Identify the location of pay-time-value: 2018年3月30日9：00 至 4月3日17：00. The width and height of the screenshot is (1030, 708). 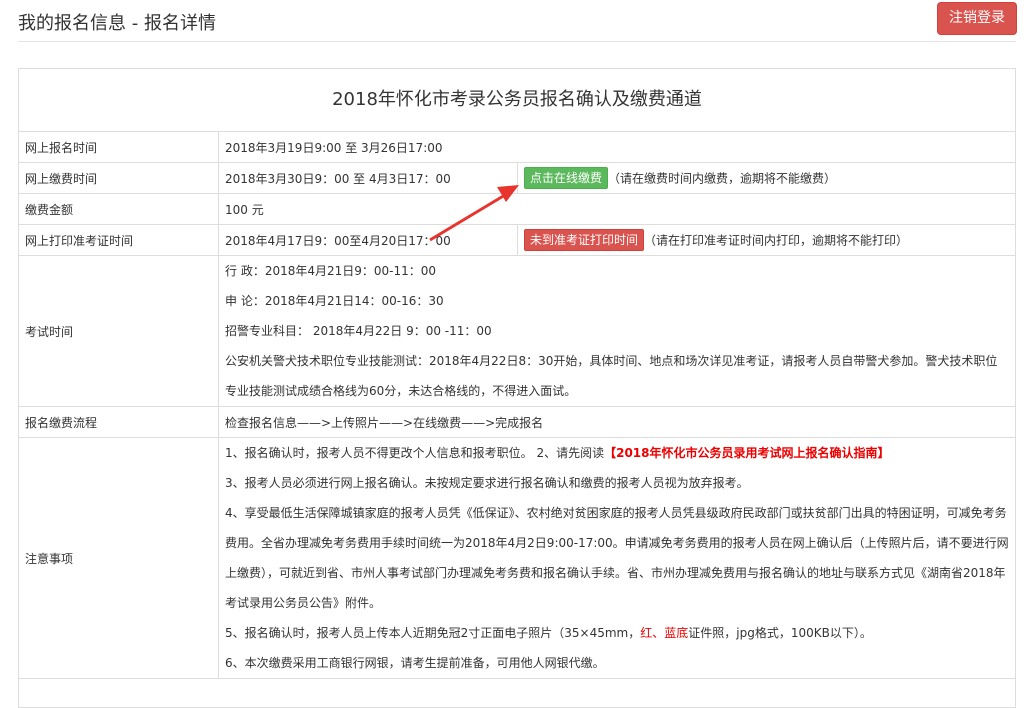
(368, 178).